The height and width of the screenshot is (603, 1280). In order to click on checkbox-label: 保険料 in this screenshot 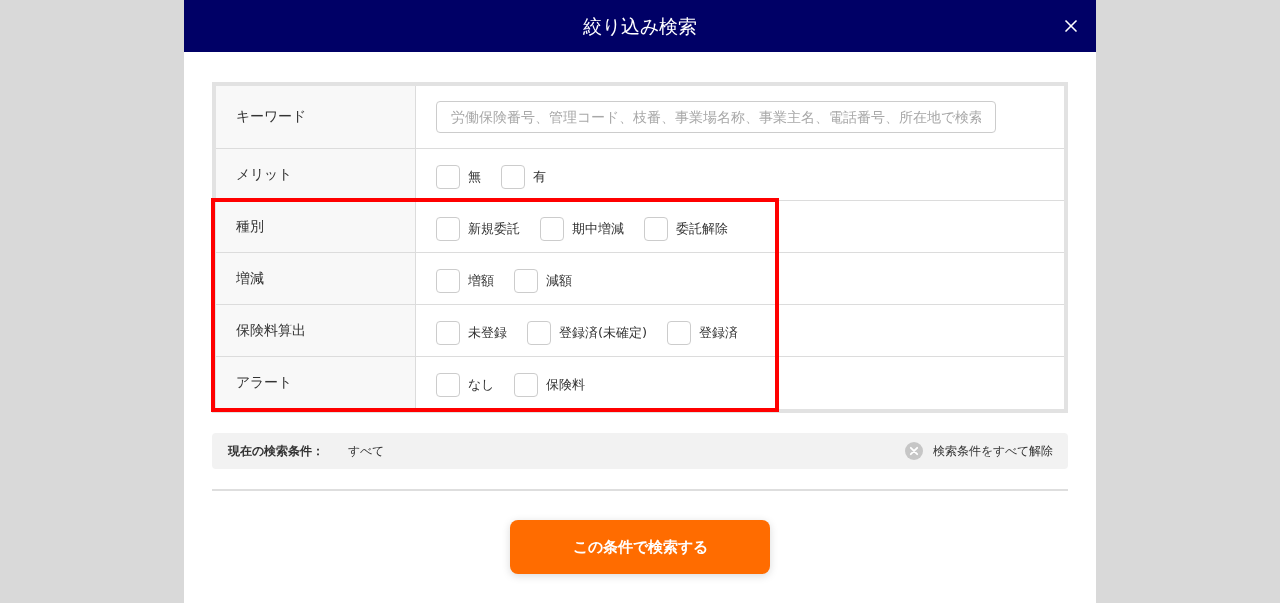, I will do `click(565, 385)`.